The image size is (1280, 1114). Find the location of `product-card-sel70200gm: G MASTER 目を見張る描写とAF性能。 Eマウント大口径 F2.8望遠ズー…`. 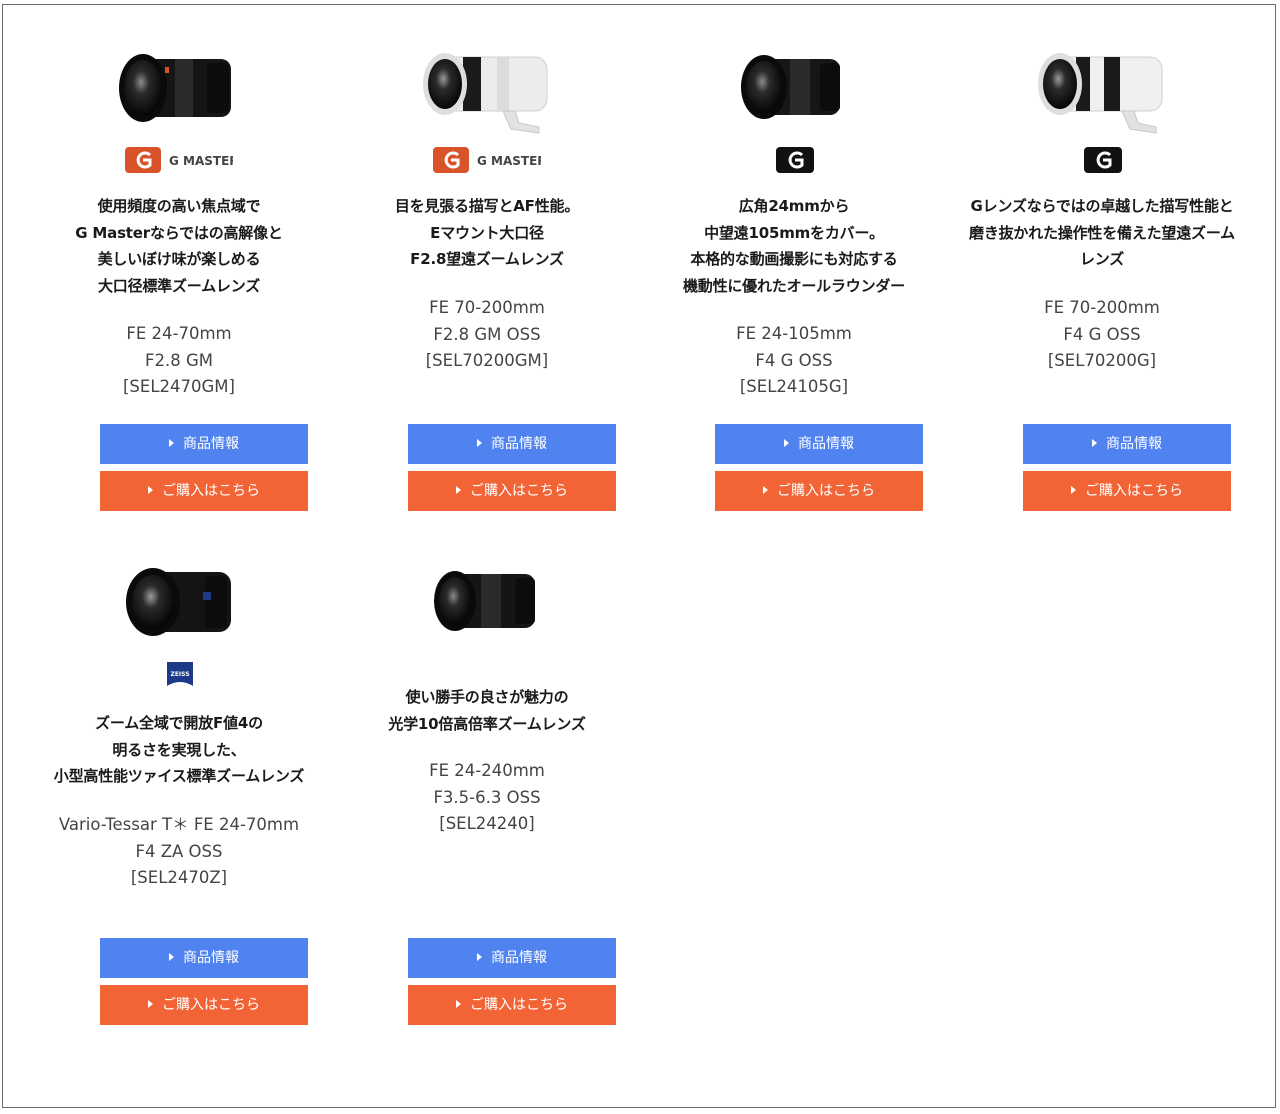

product-card-sel70200gm: G MASTER 目を見張る描写とAF性能。 Eマウント大口径 F2.8望遠ズー… is located at coordinates (487, 285).